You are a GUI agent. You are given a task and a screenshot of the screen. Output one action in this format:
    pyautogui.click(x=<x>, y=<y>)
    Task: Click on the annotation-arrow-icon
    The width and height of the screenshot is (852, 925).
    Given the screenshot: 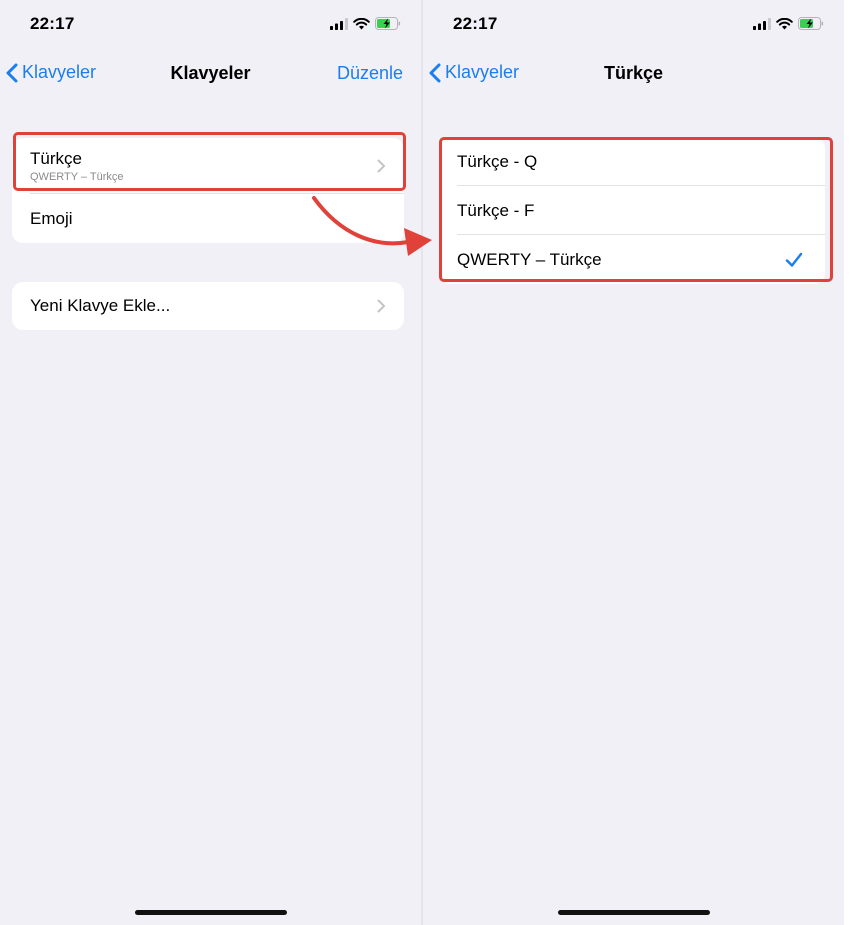 What is the action you would take?
    pyautogui.click(x=372, y=226)
    